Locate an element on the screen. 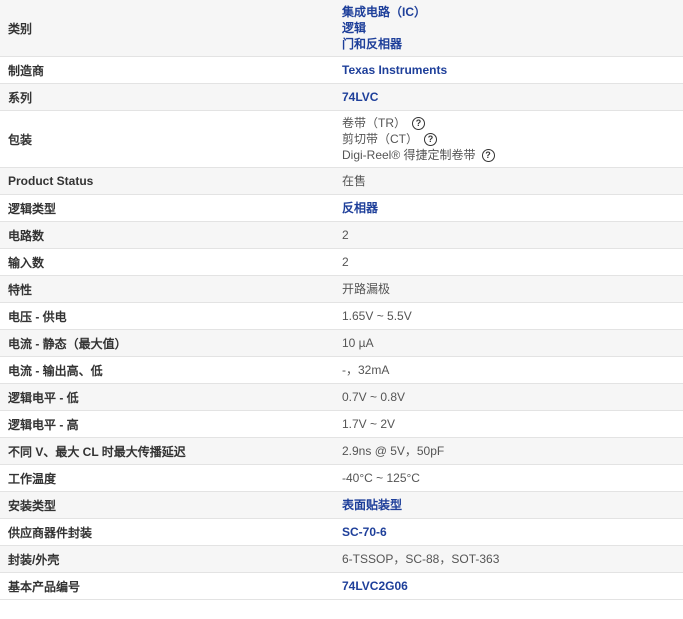  value-line: 集成电路（IC） is located at coordinates (512, 12).